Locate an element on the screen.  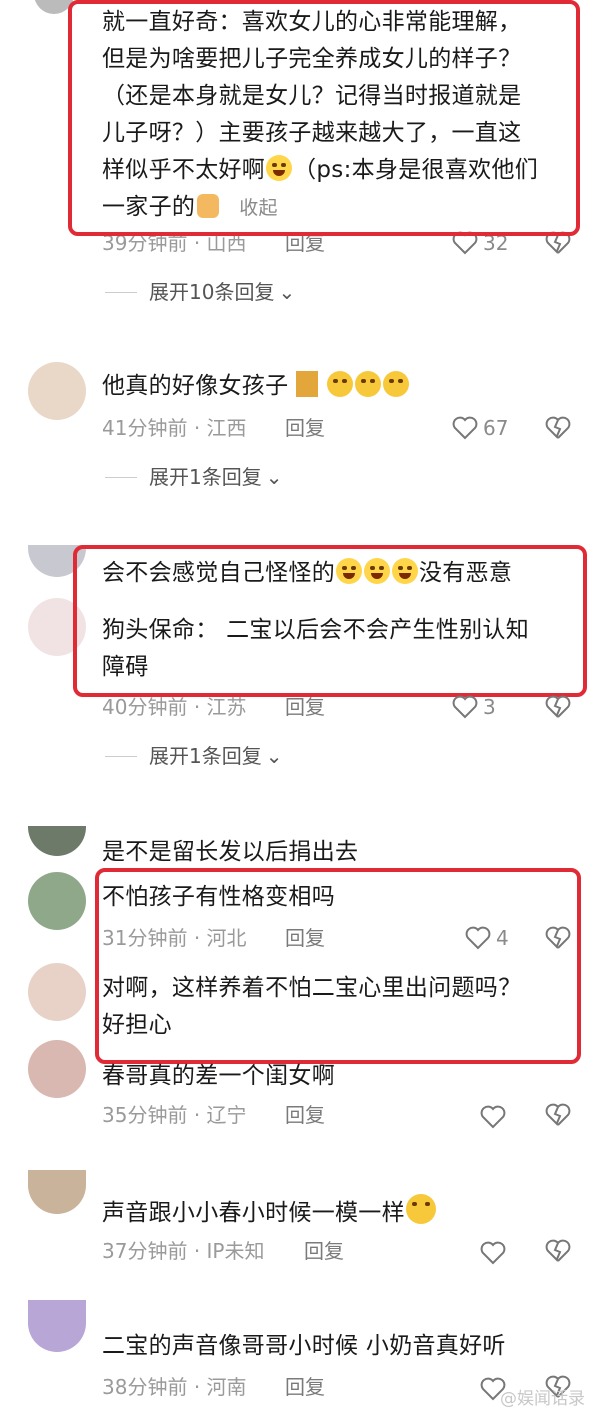
comment-text: 春哥真的差一个闺女啊 is located at coordinates (218, 1076).